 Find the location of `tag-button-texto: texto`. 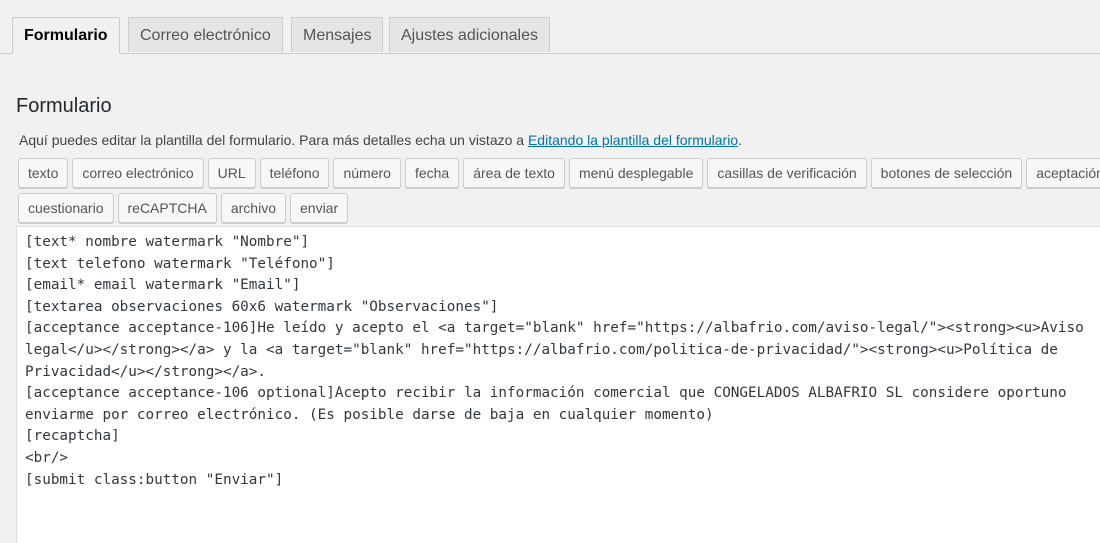

tag-button-texto: texto is located at coordinates (43, 173).